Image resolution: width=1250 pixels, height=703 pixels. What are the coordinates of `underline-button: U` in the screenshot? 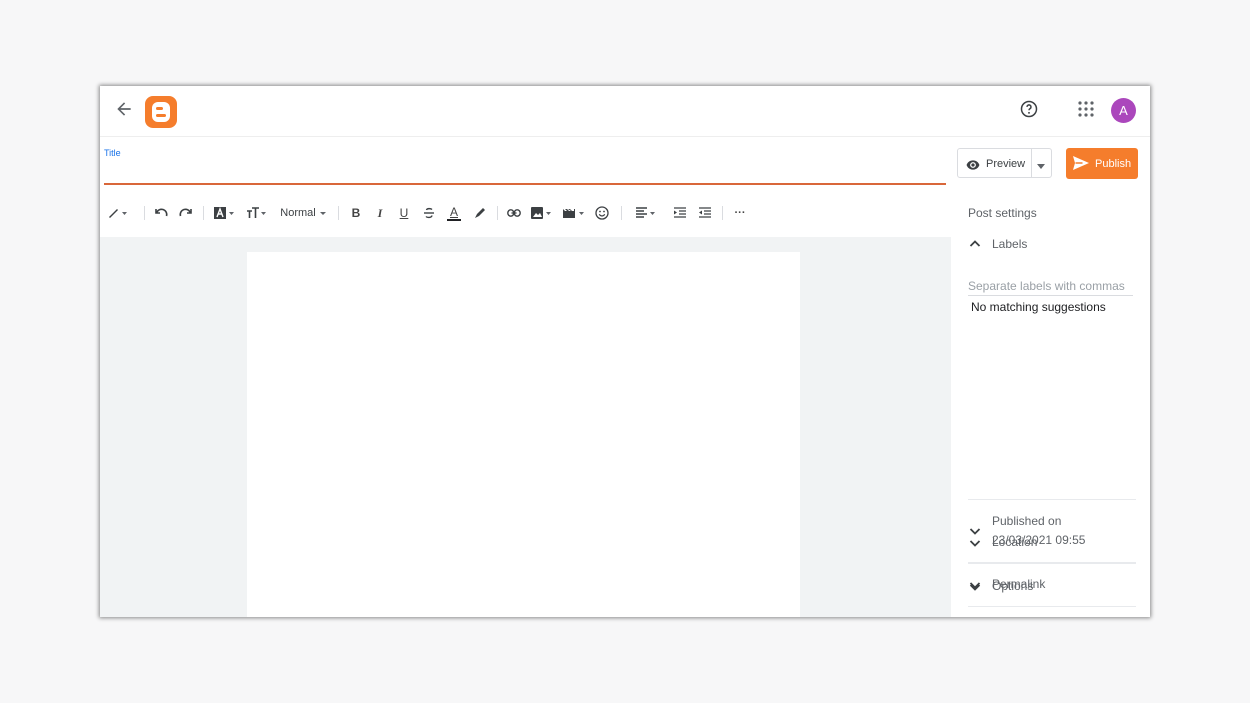 It's located at (404, 213).